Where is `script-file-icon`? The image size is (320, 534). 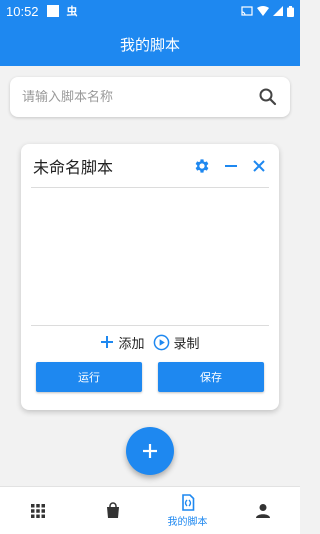 script-file-icon is located at coordinates (187, 502).